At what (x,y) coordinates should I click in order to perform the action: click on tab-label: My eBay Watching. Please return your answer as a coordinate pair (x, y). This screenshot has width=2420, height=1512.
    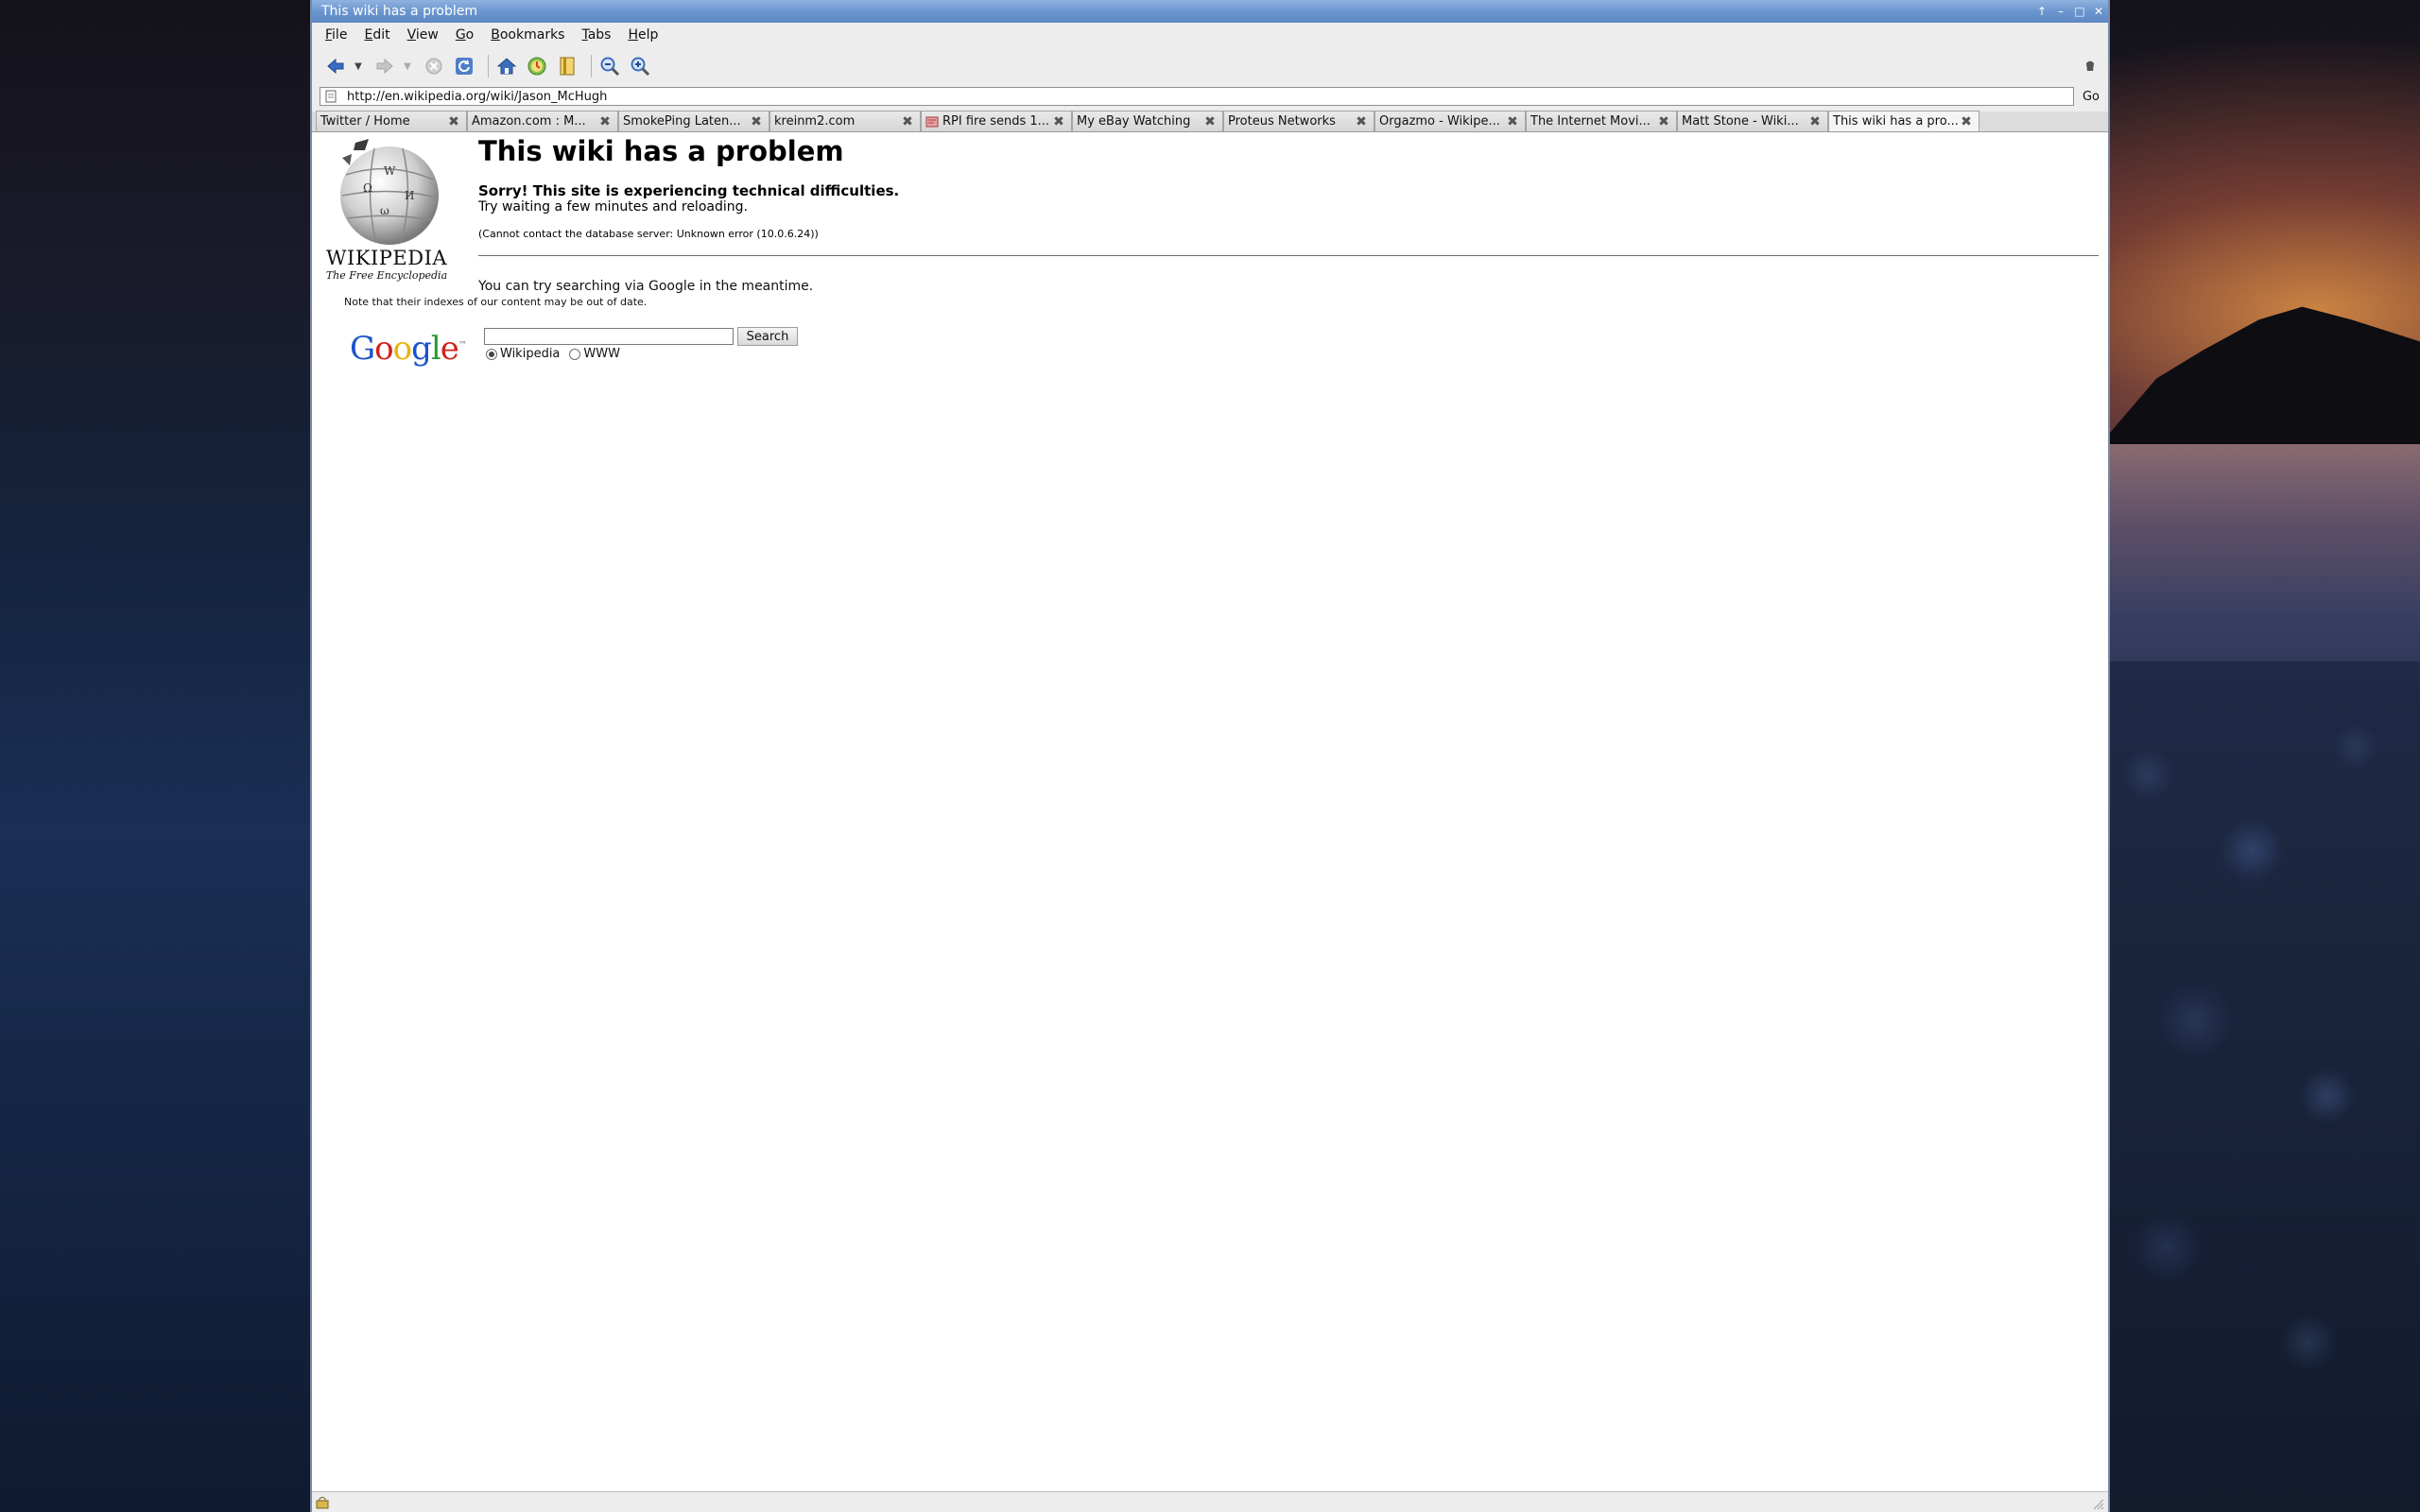
    Looking at the image, I should click on (1134, 121).